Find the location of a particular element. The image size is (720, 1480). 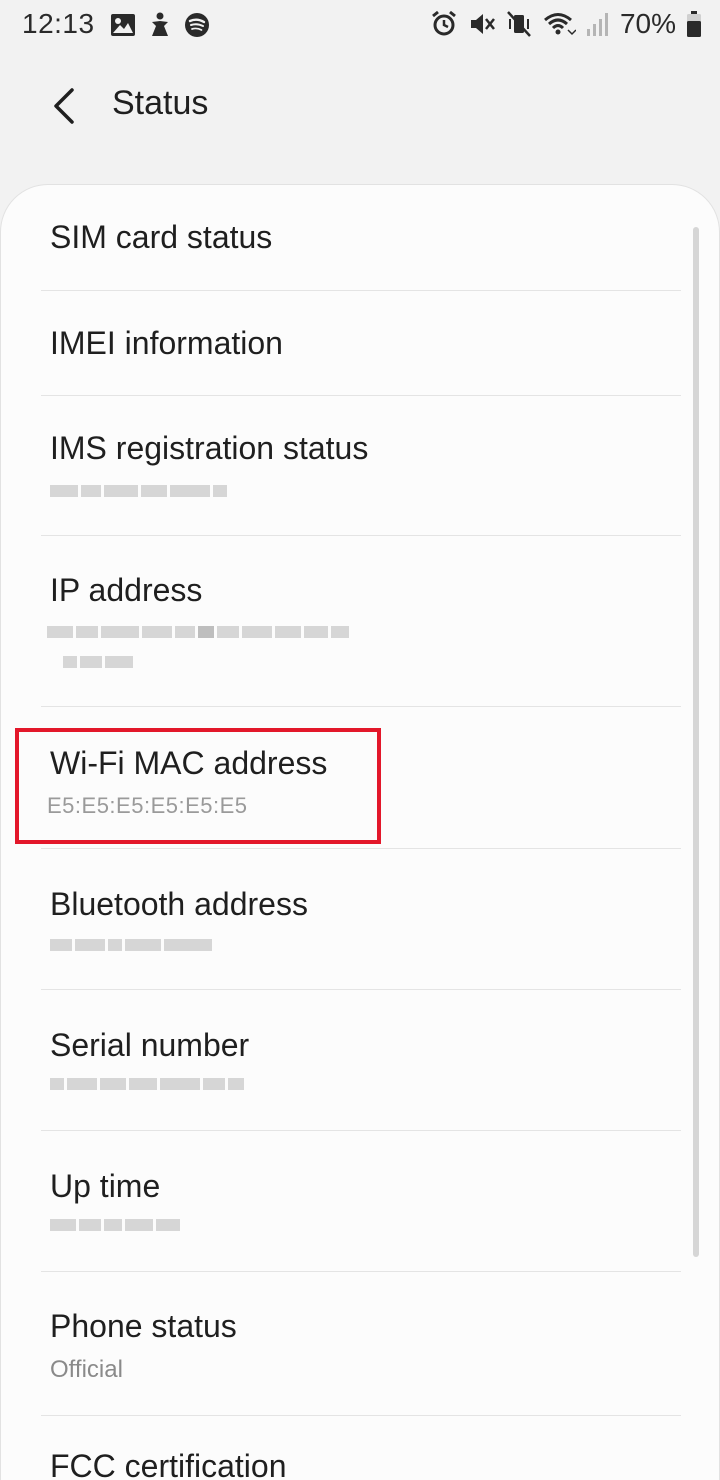

list-item-fcc-certification: FCC certification is located at coordinates (360, 1448).